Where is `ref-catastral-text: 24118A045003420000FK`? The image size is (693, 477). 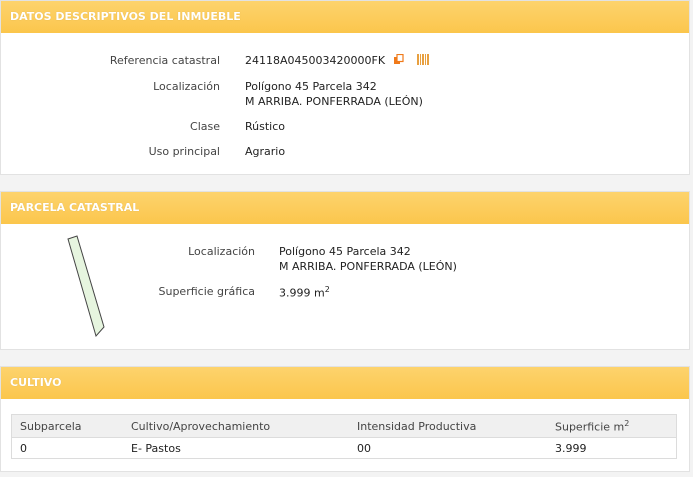
ref-catastral-text: 24118A045003420000FK is located at coordinates (315, 60).